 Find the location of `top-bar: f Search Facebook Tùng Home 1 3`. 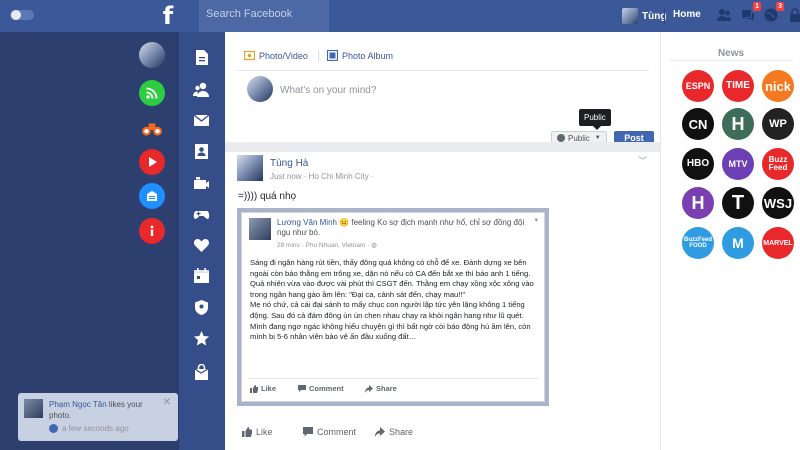

top-bar: f Search Facebook Tùng Home 1 3 is located at coordinates (400, 16).